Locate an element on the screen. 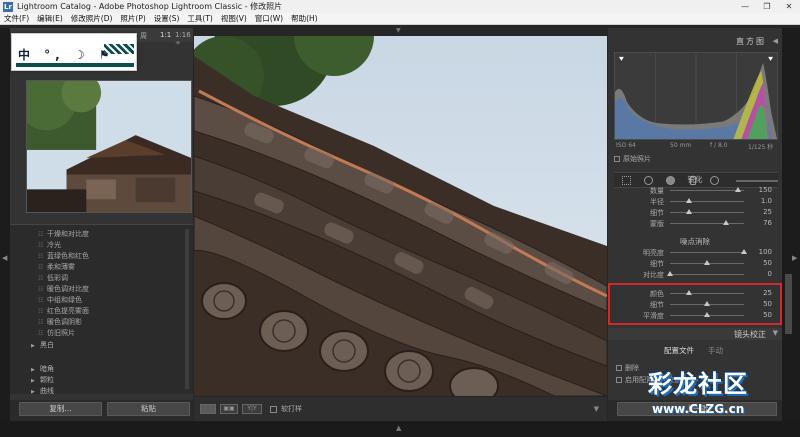 This screenshot has width=800, height=437. sharpening-label: 数量 is located at coordinates (657, 191).